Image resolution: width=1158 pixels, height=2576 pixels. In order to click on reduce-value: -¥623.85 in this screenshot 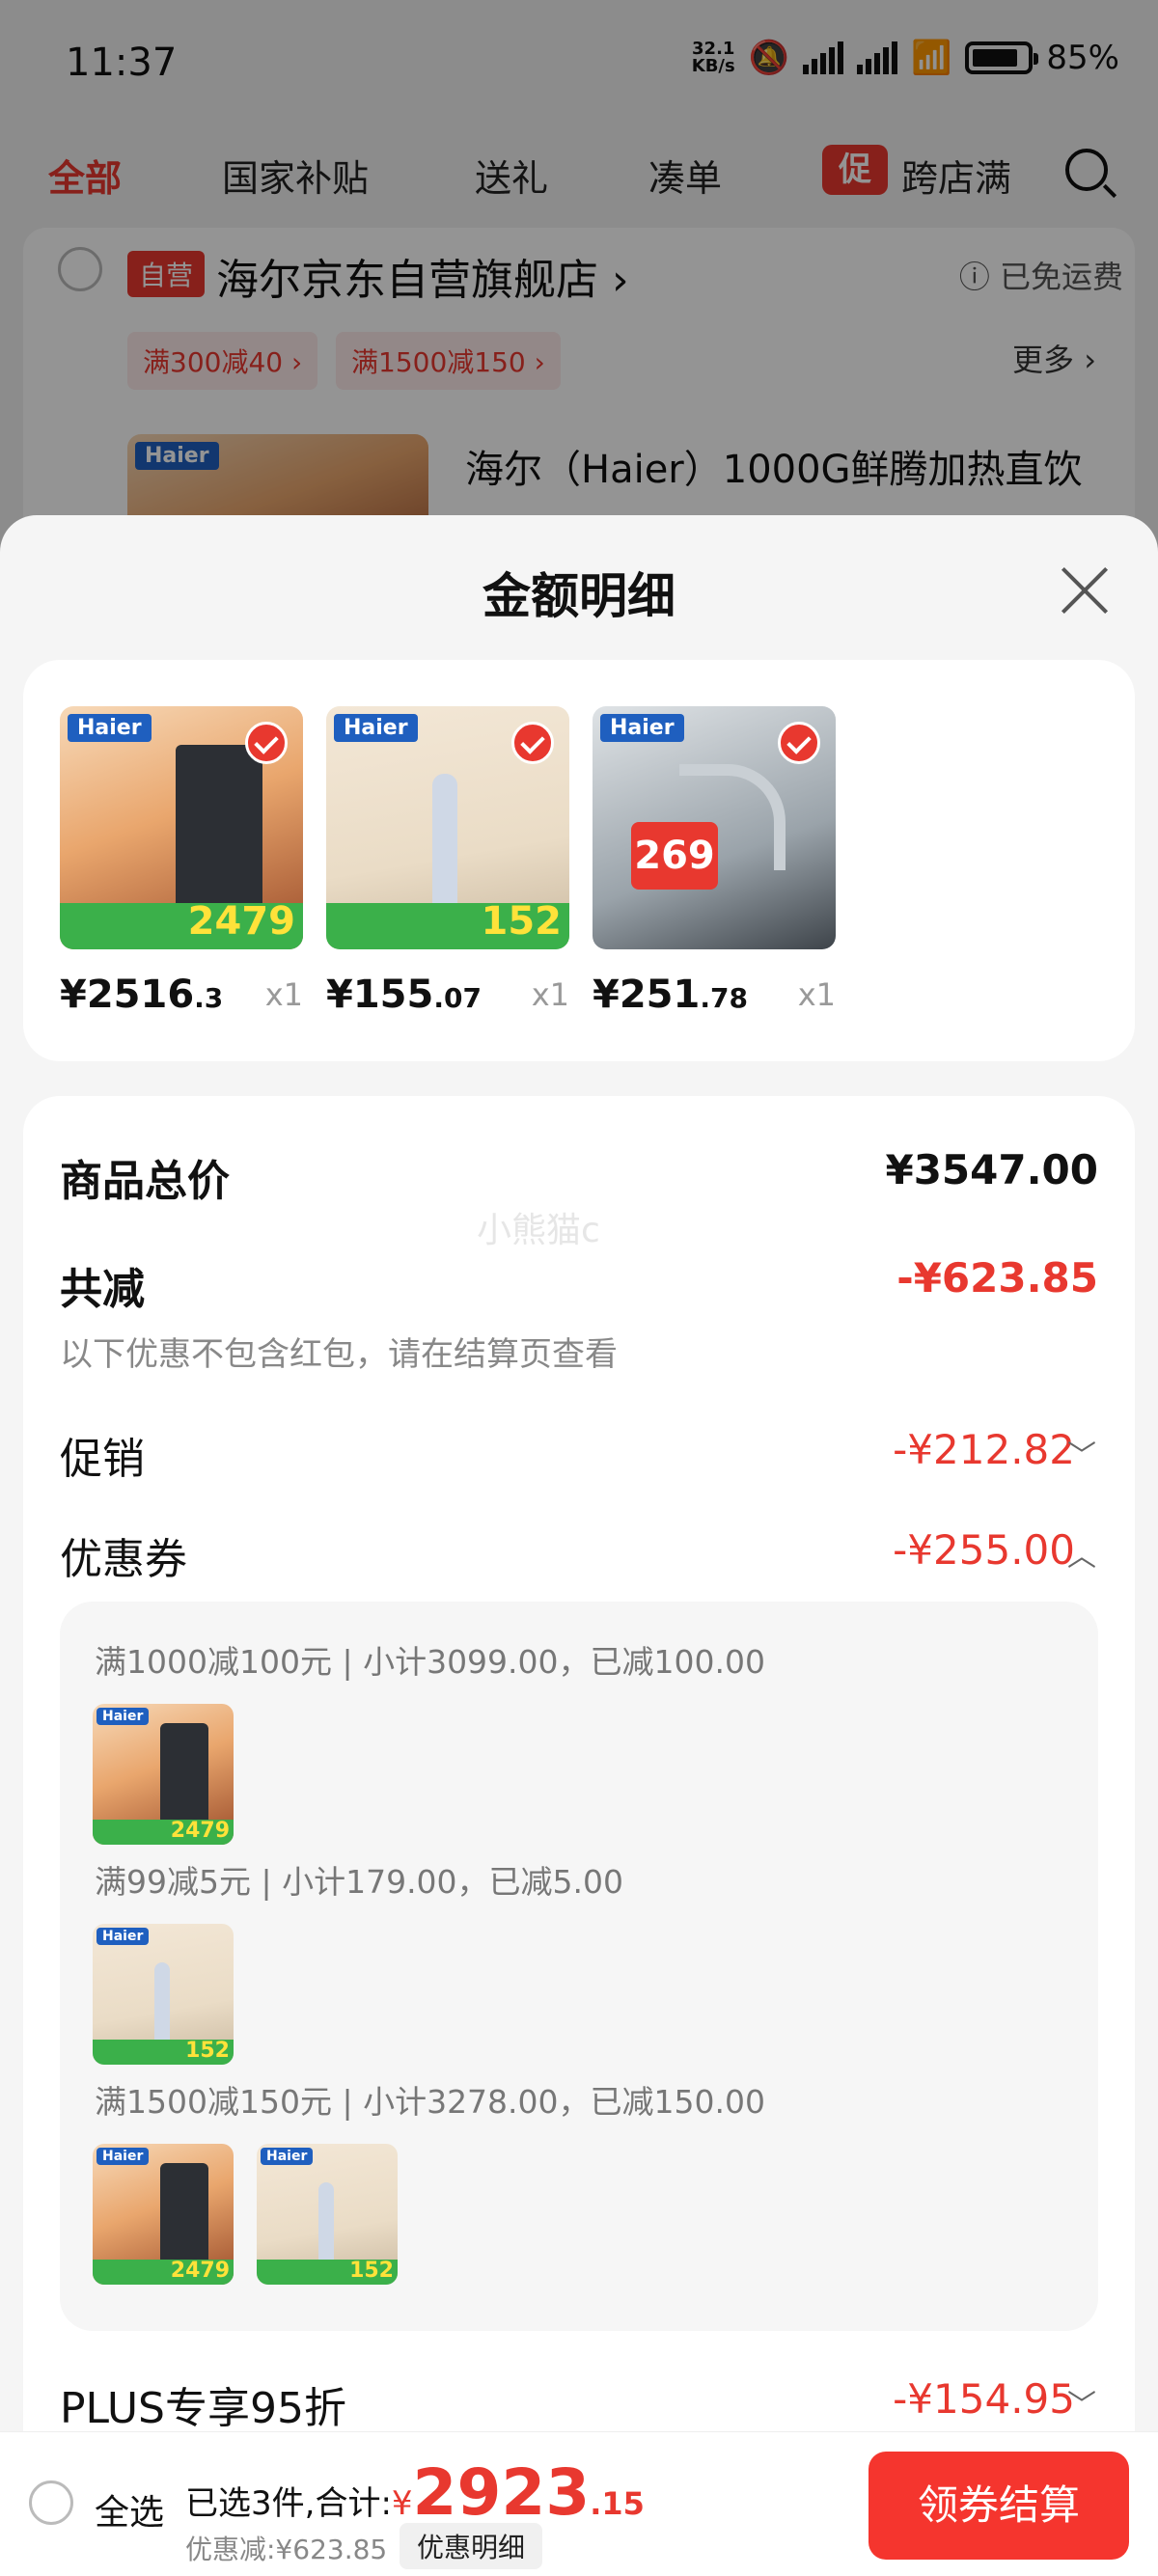, I will do `click(997, 1278)`.